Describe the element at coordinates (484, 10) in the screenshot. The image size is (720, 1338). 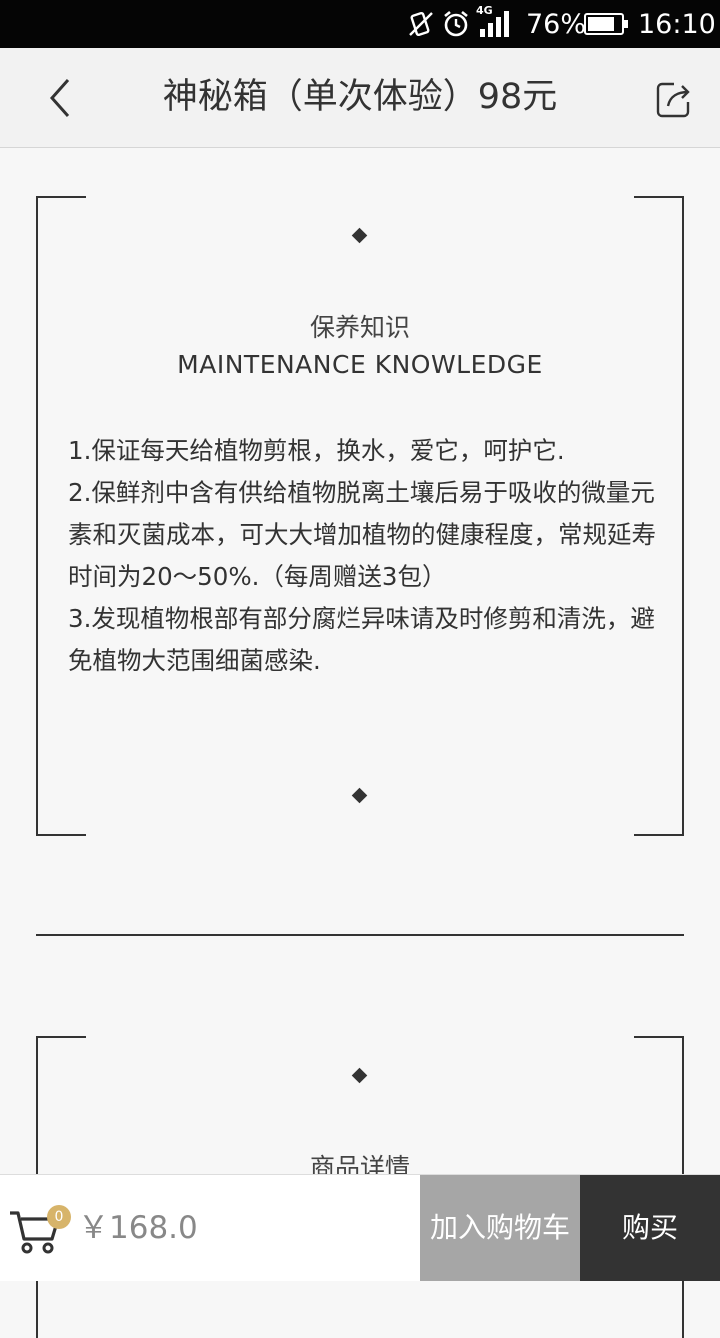
I see `network-type: 4G` at that location.